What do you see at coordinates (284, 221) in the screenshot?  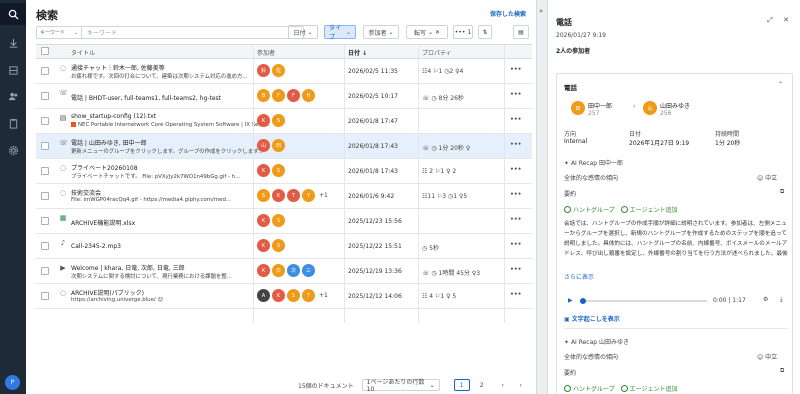 I see `table-row: ▦ ARCHIVE機能説明.xlsx K S 2025/12/23 15:56 •••` at bounding box center [284, 221].